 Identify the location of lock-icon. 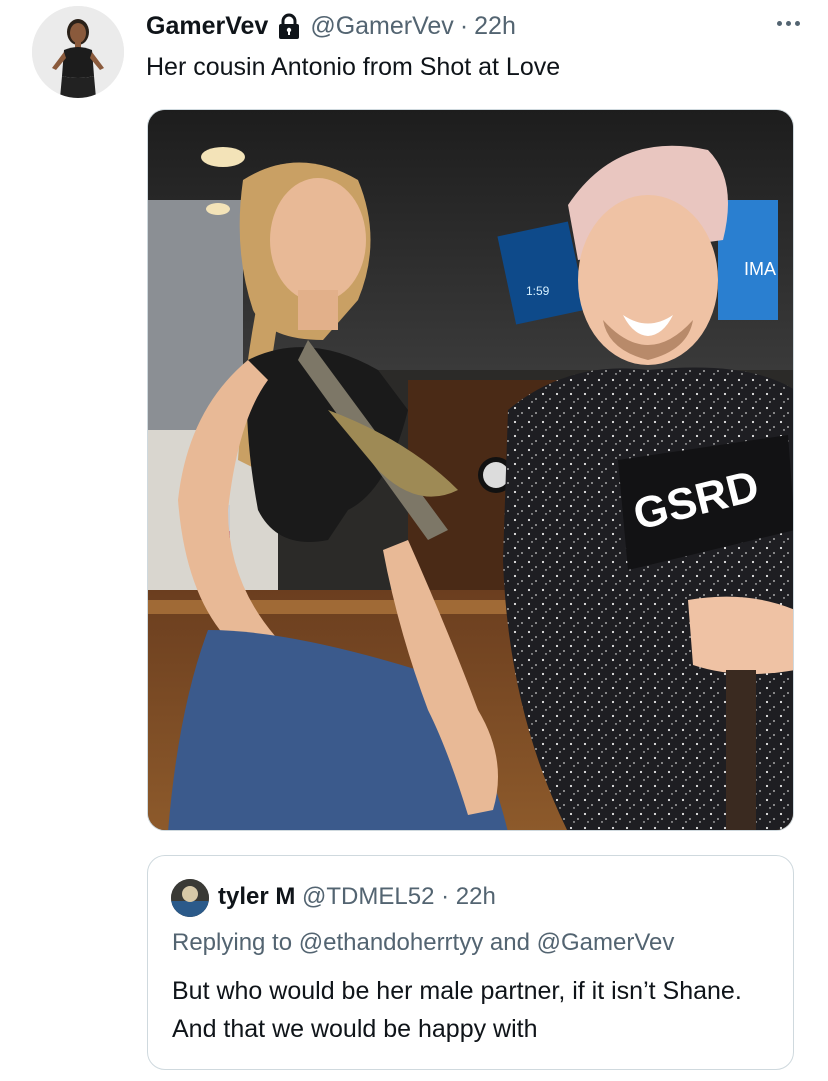
(289, 26).